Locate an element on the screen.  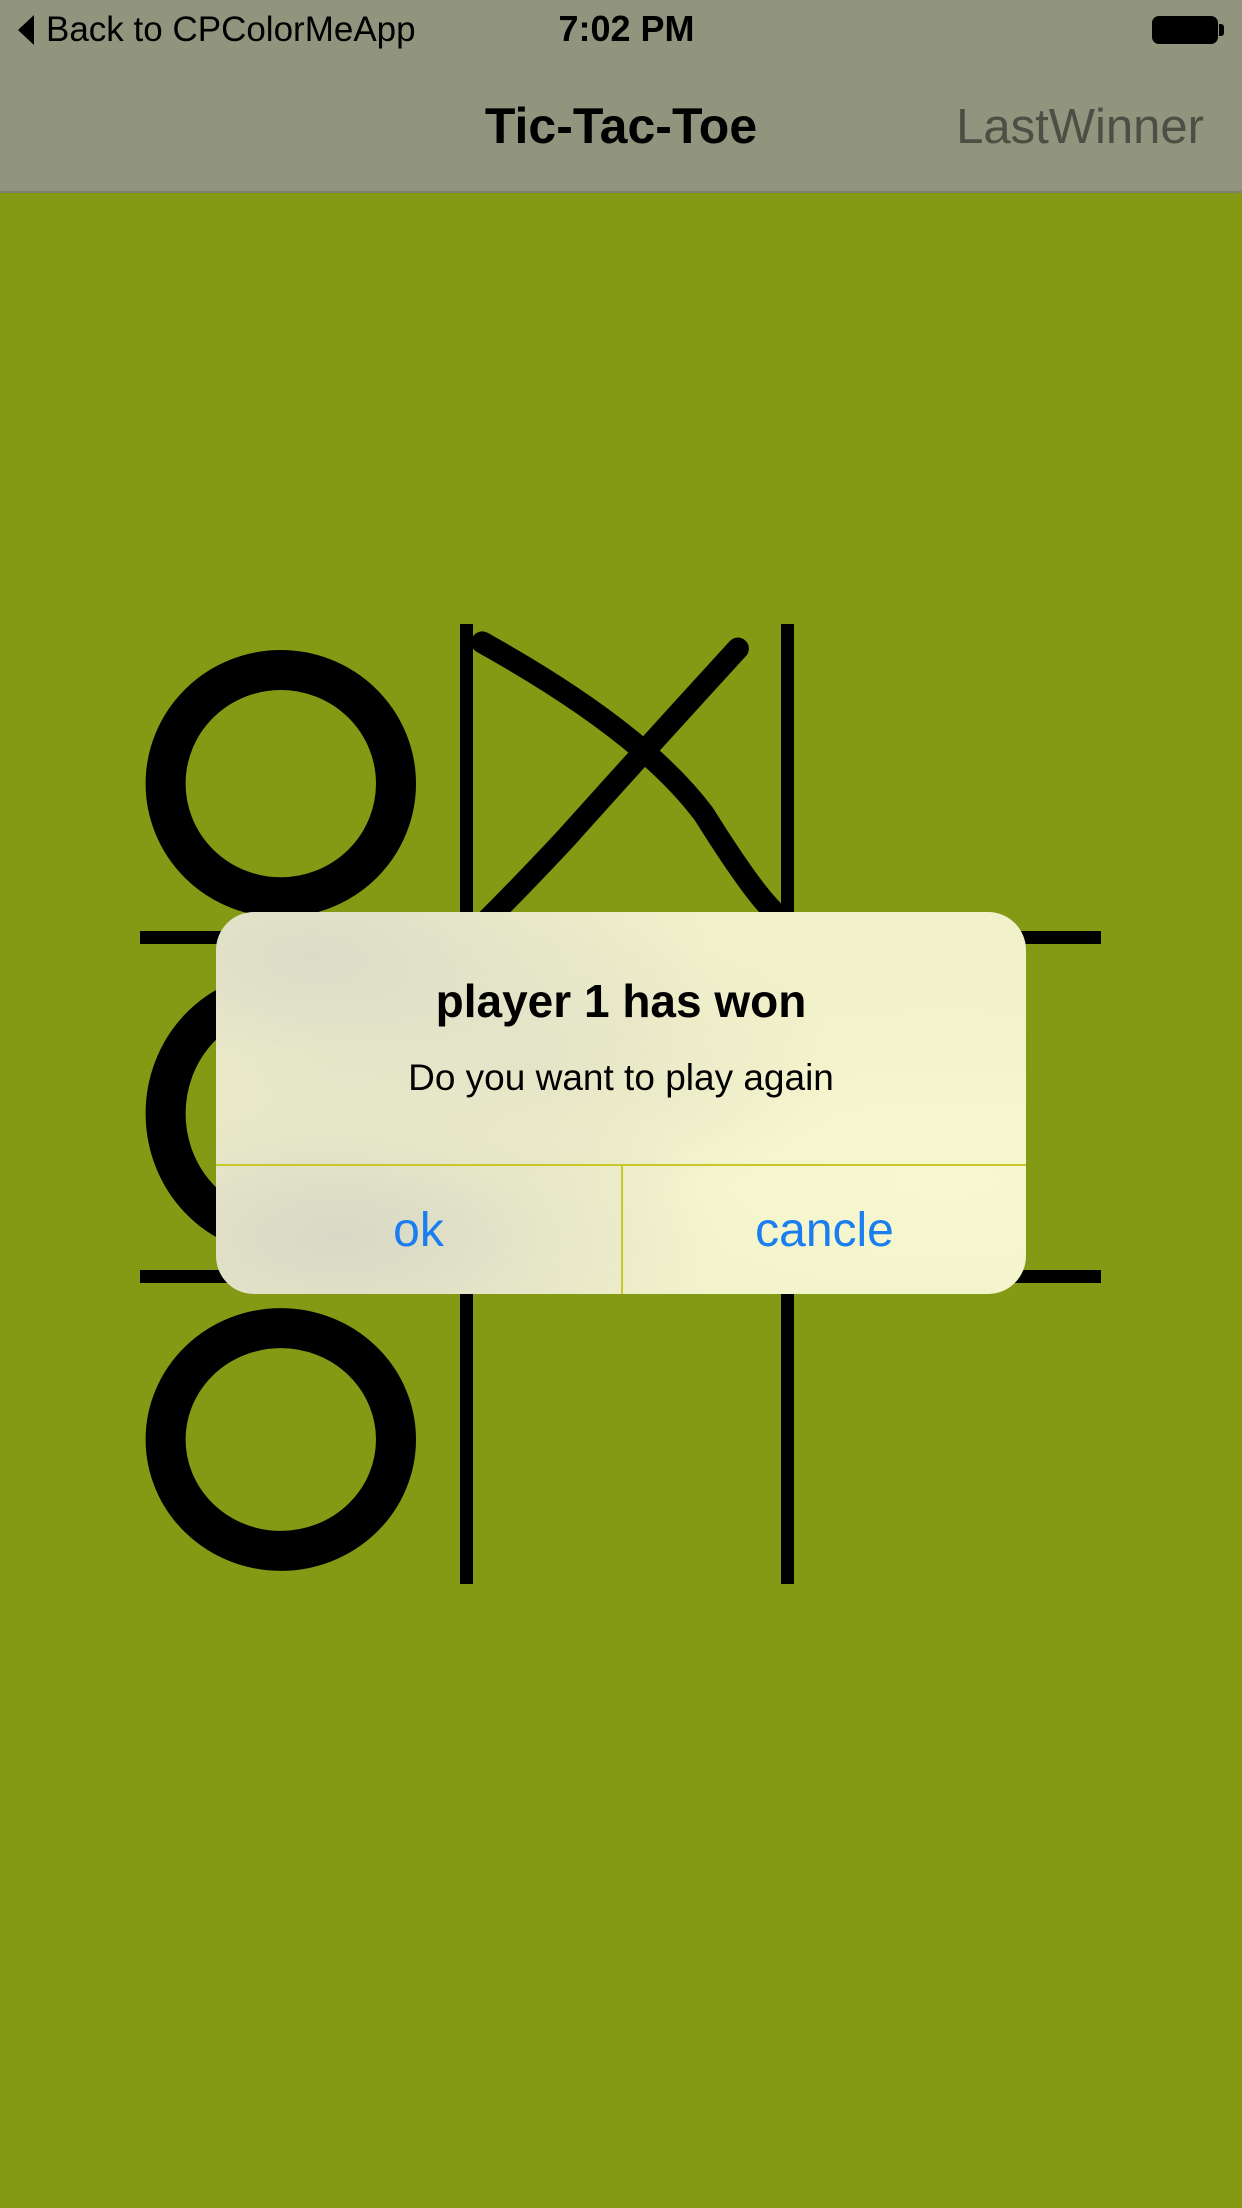
ok-button: ok is located at coordinates (418, 1230).